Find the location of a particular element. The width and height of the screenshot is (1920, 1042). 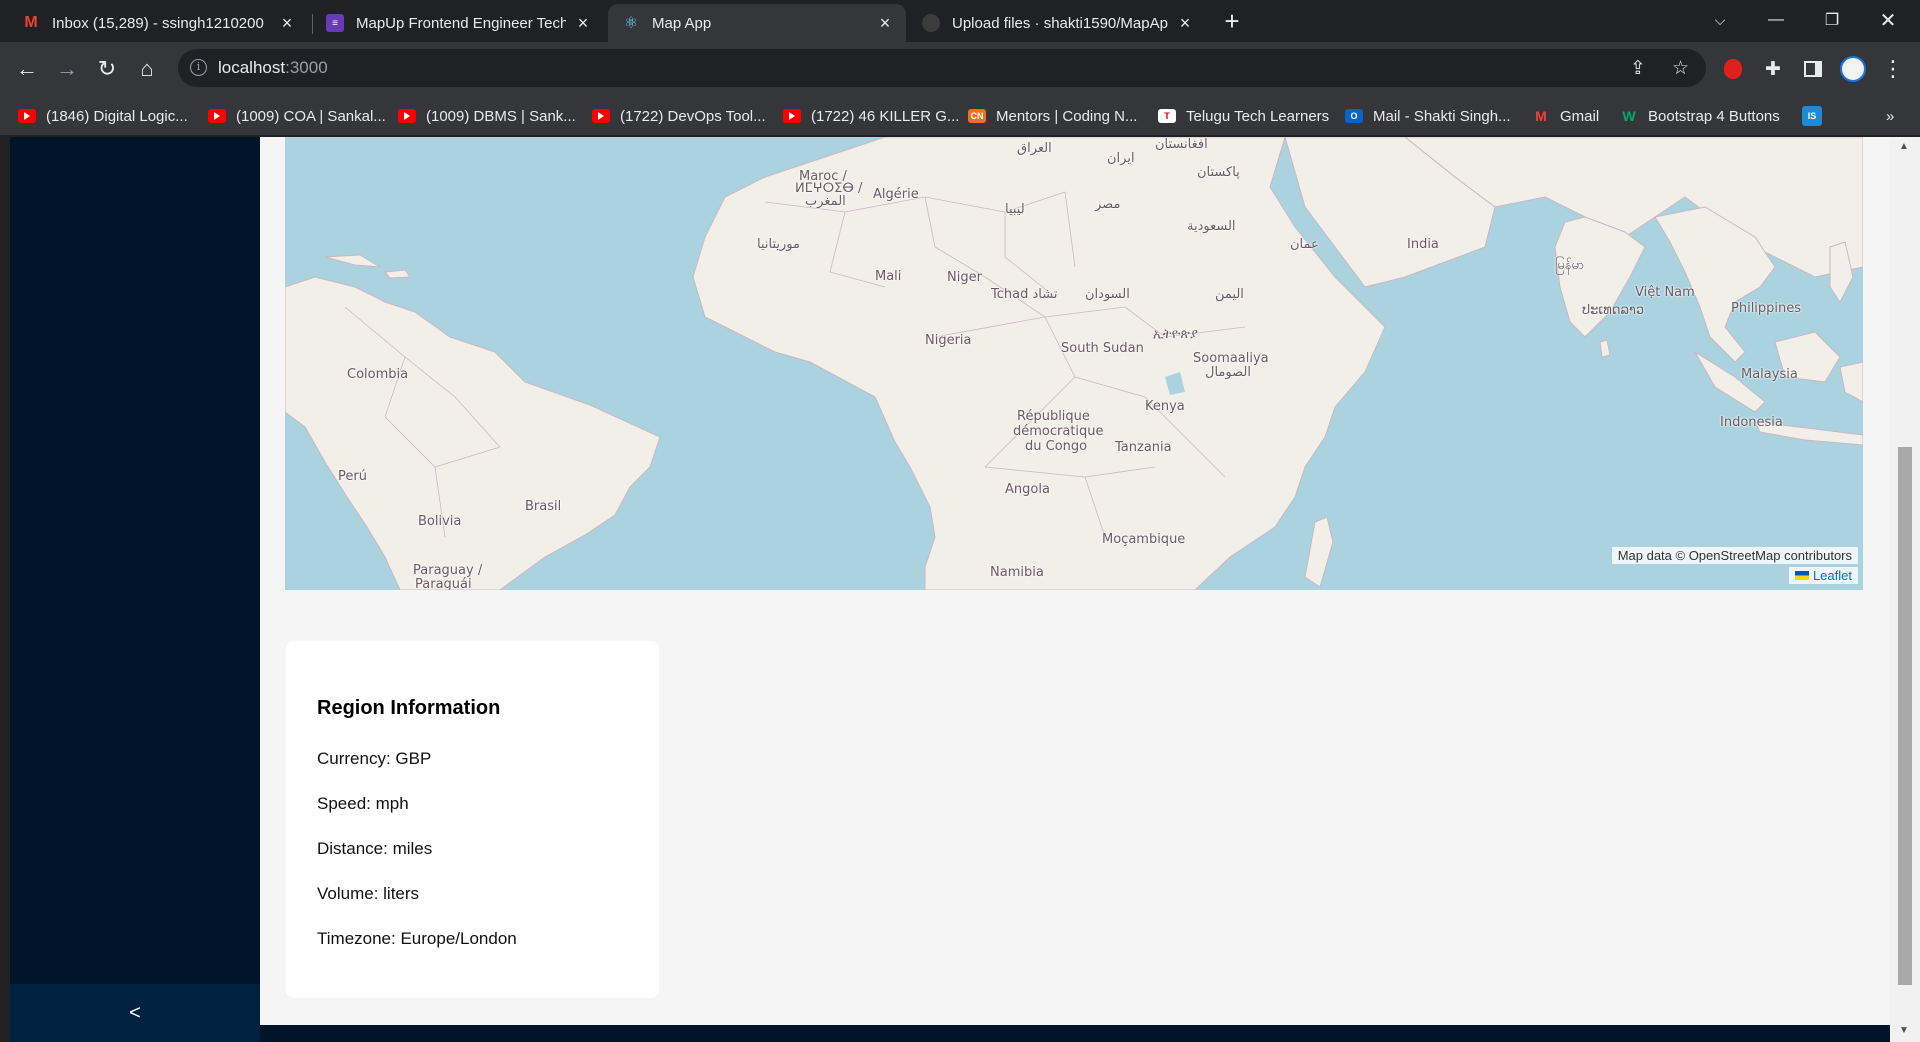

map-label: India is located at coordinates (1423, 244).